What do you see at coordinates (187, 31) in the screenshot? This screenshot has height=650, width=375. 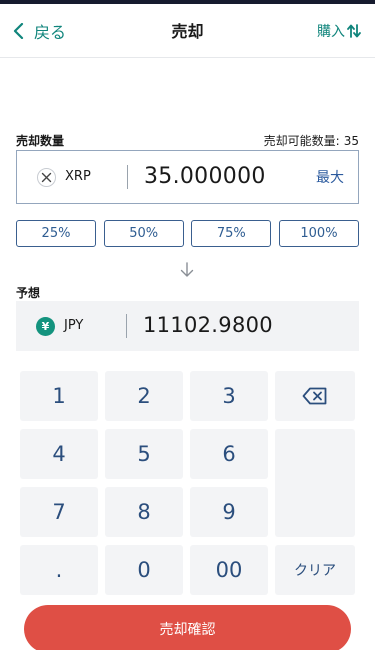 I see `top-bar: 戻る 売却 購入` at bounding box center [187, 31].